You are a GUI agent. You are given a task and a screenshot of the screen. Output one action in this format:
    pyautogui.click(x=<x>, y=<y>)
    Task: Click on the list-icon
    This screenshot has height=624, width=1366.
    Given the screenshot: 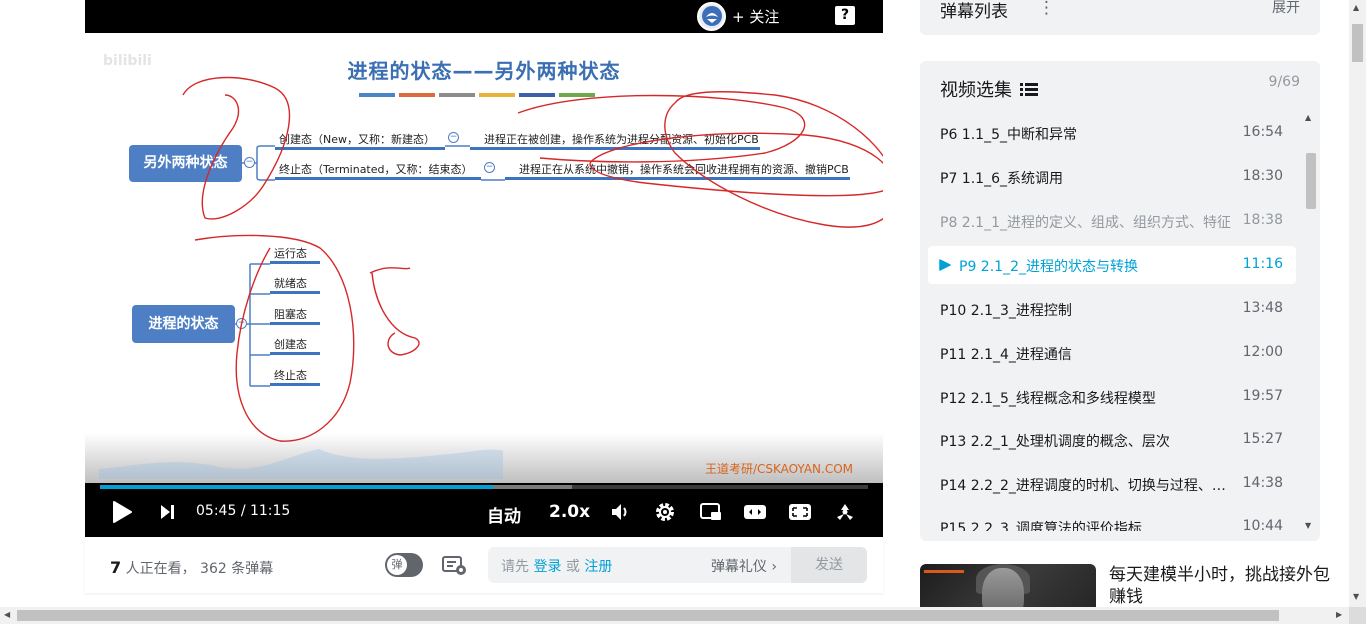 What is the action you would take?
    pyautogui.click(x=1029, y=89)
    